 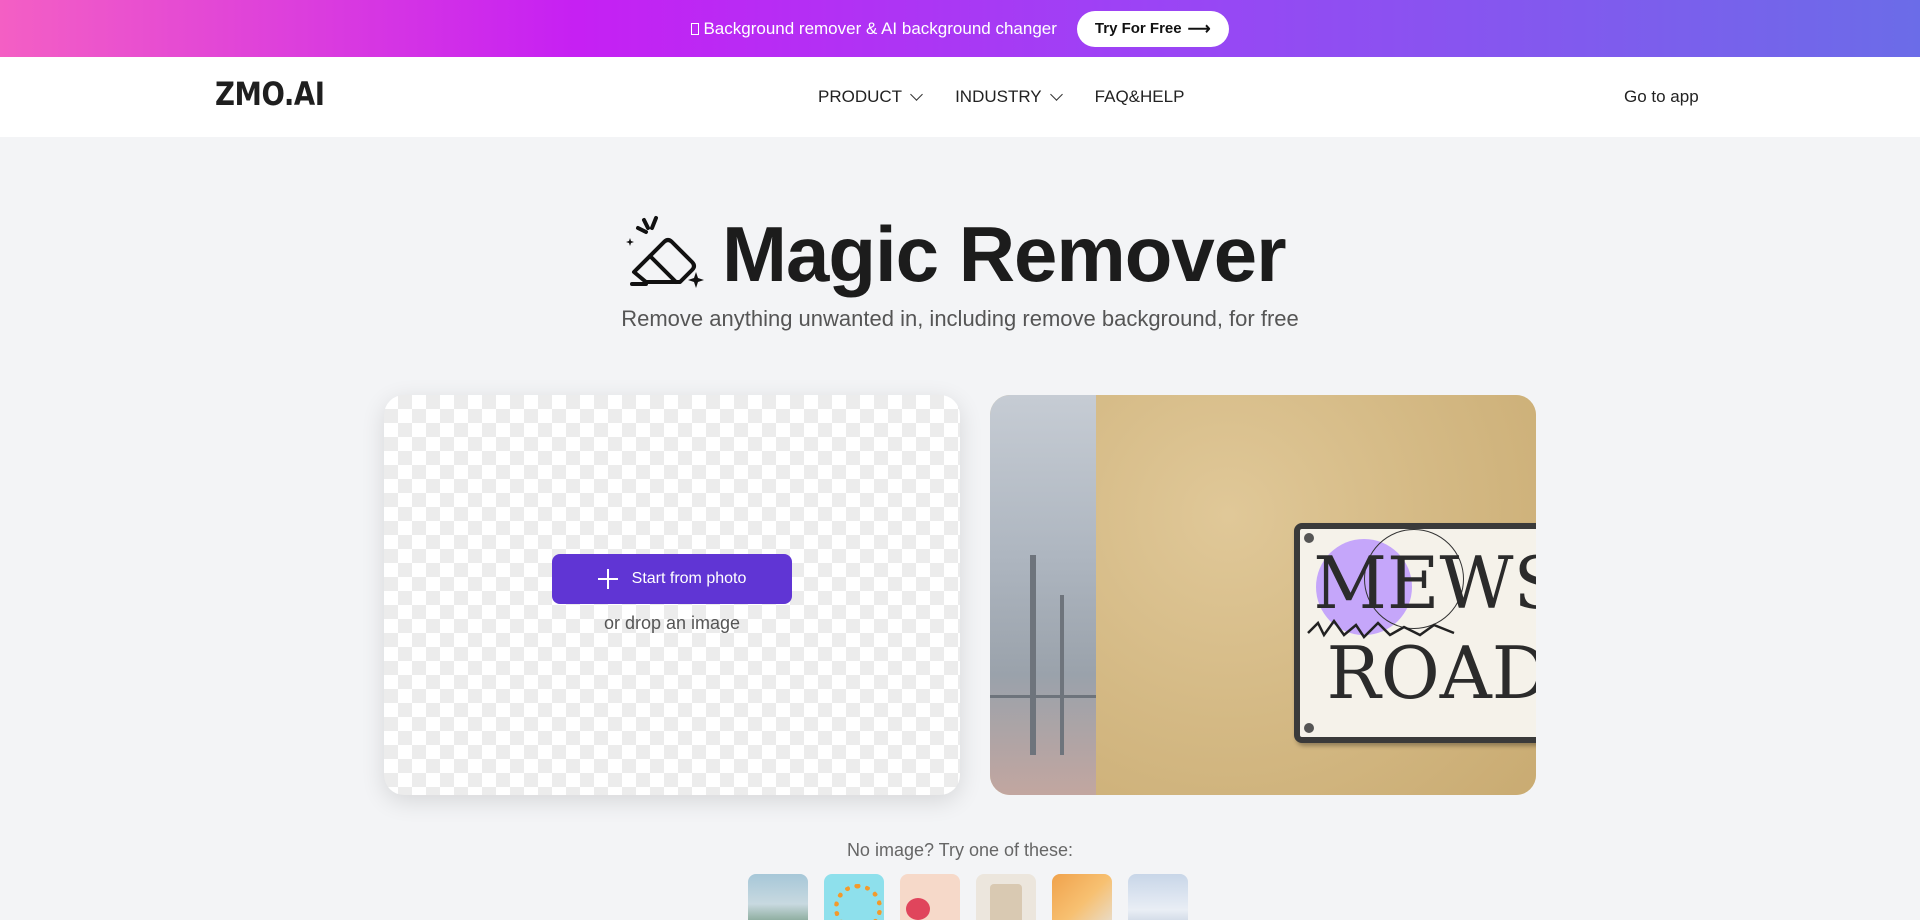 I want to click on plus-icon, so click(x=607, y=579).